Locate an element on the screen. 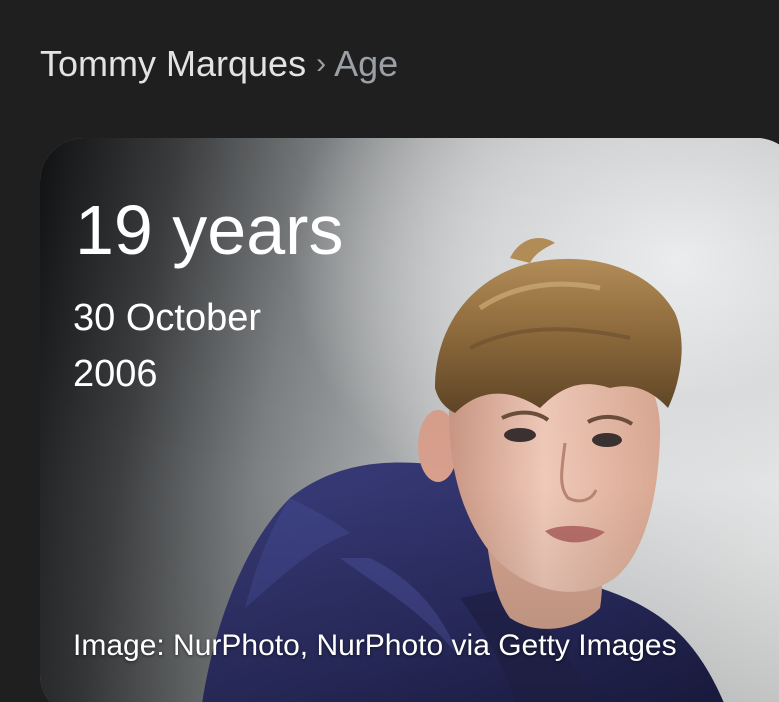  breadcrumb: Tommy Marques › Age is located at coordinates (219, 64).